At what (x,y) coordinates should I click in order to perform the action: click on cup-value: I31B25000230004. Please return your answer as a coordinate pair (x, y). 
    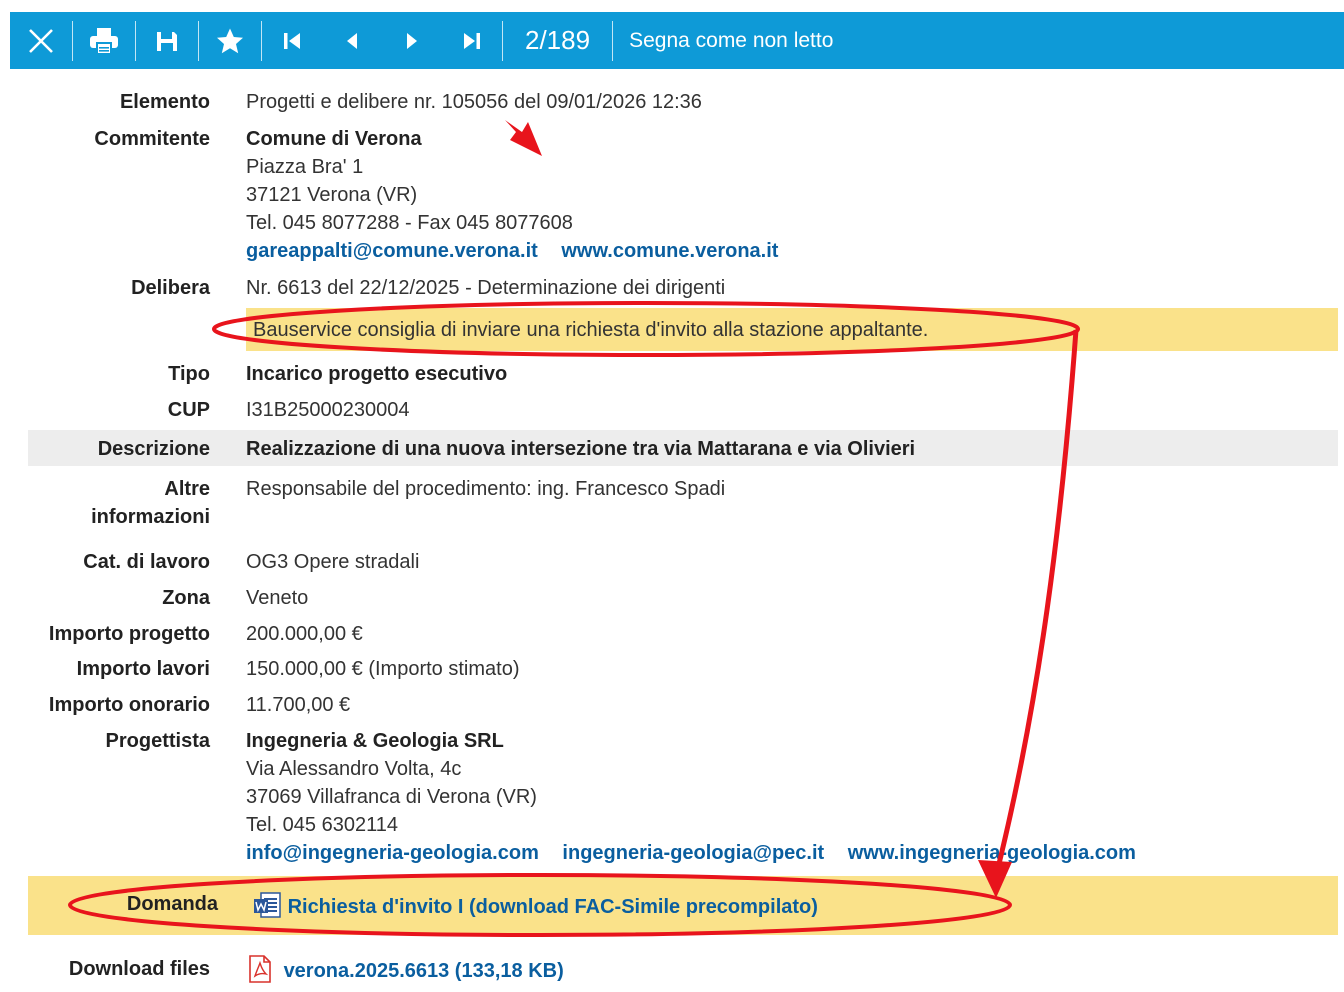
    Looking at the image, I should click on (328, 410).